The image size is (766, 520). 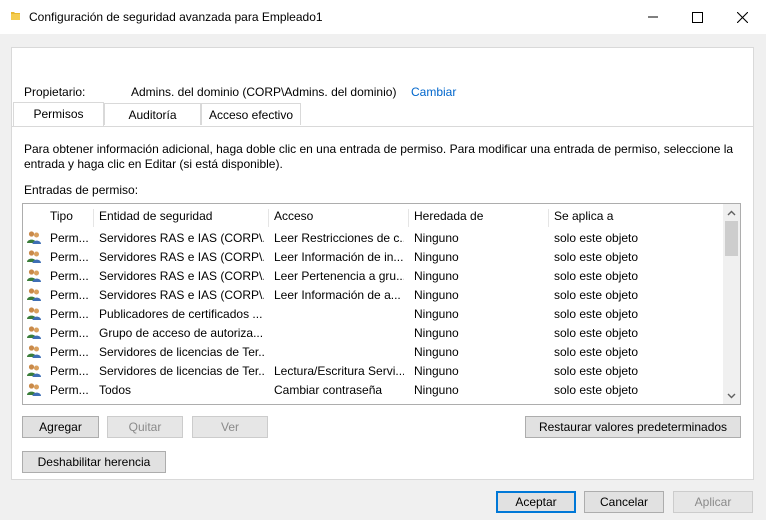 What do you see at coordinates (433, 92) in the screenshot?
I see `change-owner-link: Cambiar` at bounding box center [433, 92].